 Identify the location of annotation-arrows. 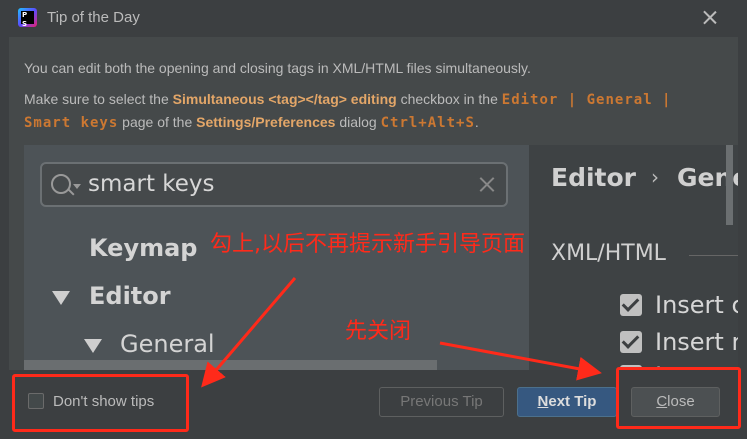
(401, 332).